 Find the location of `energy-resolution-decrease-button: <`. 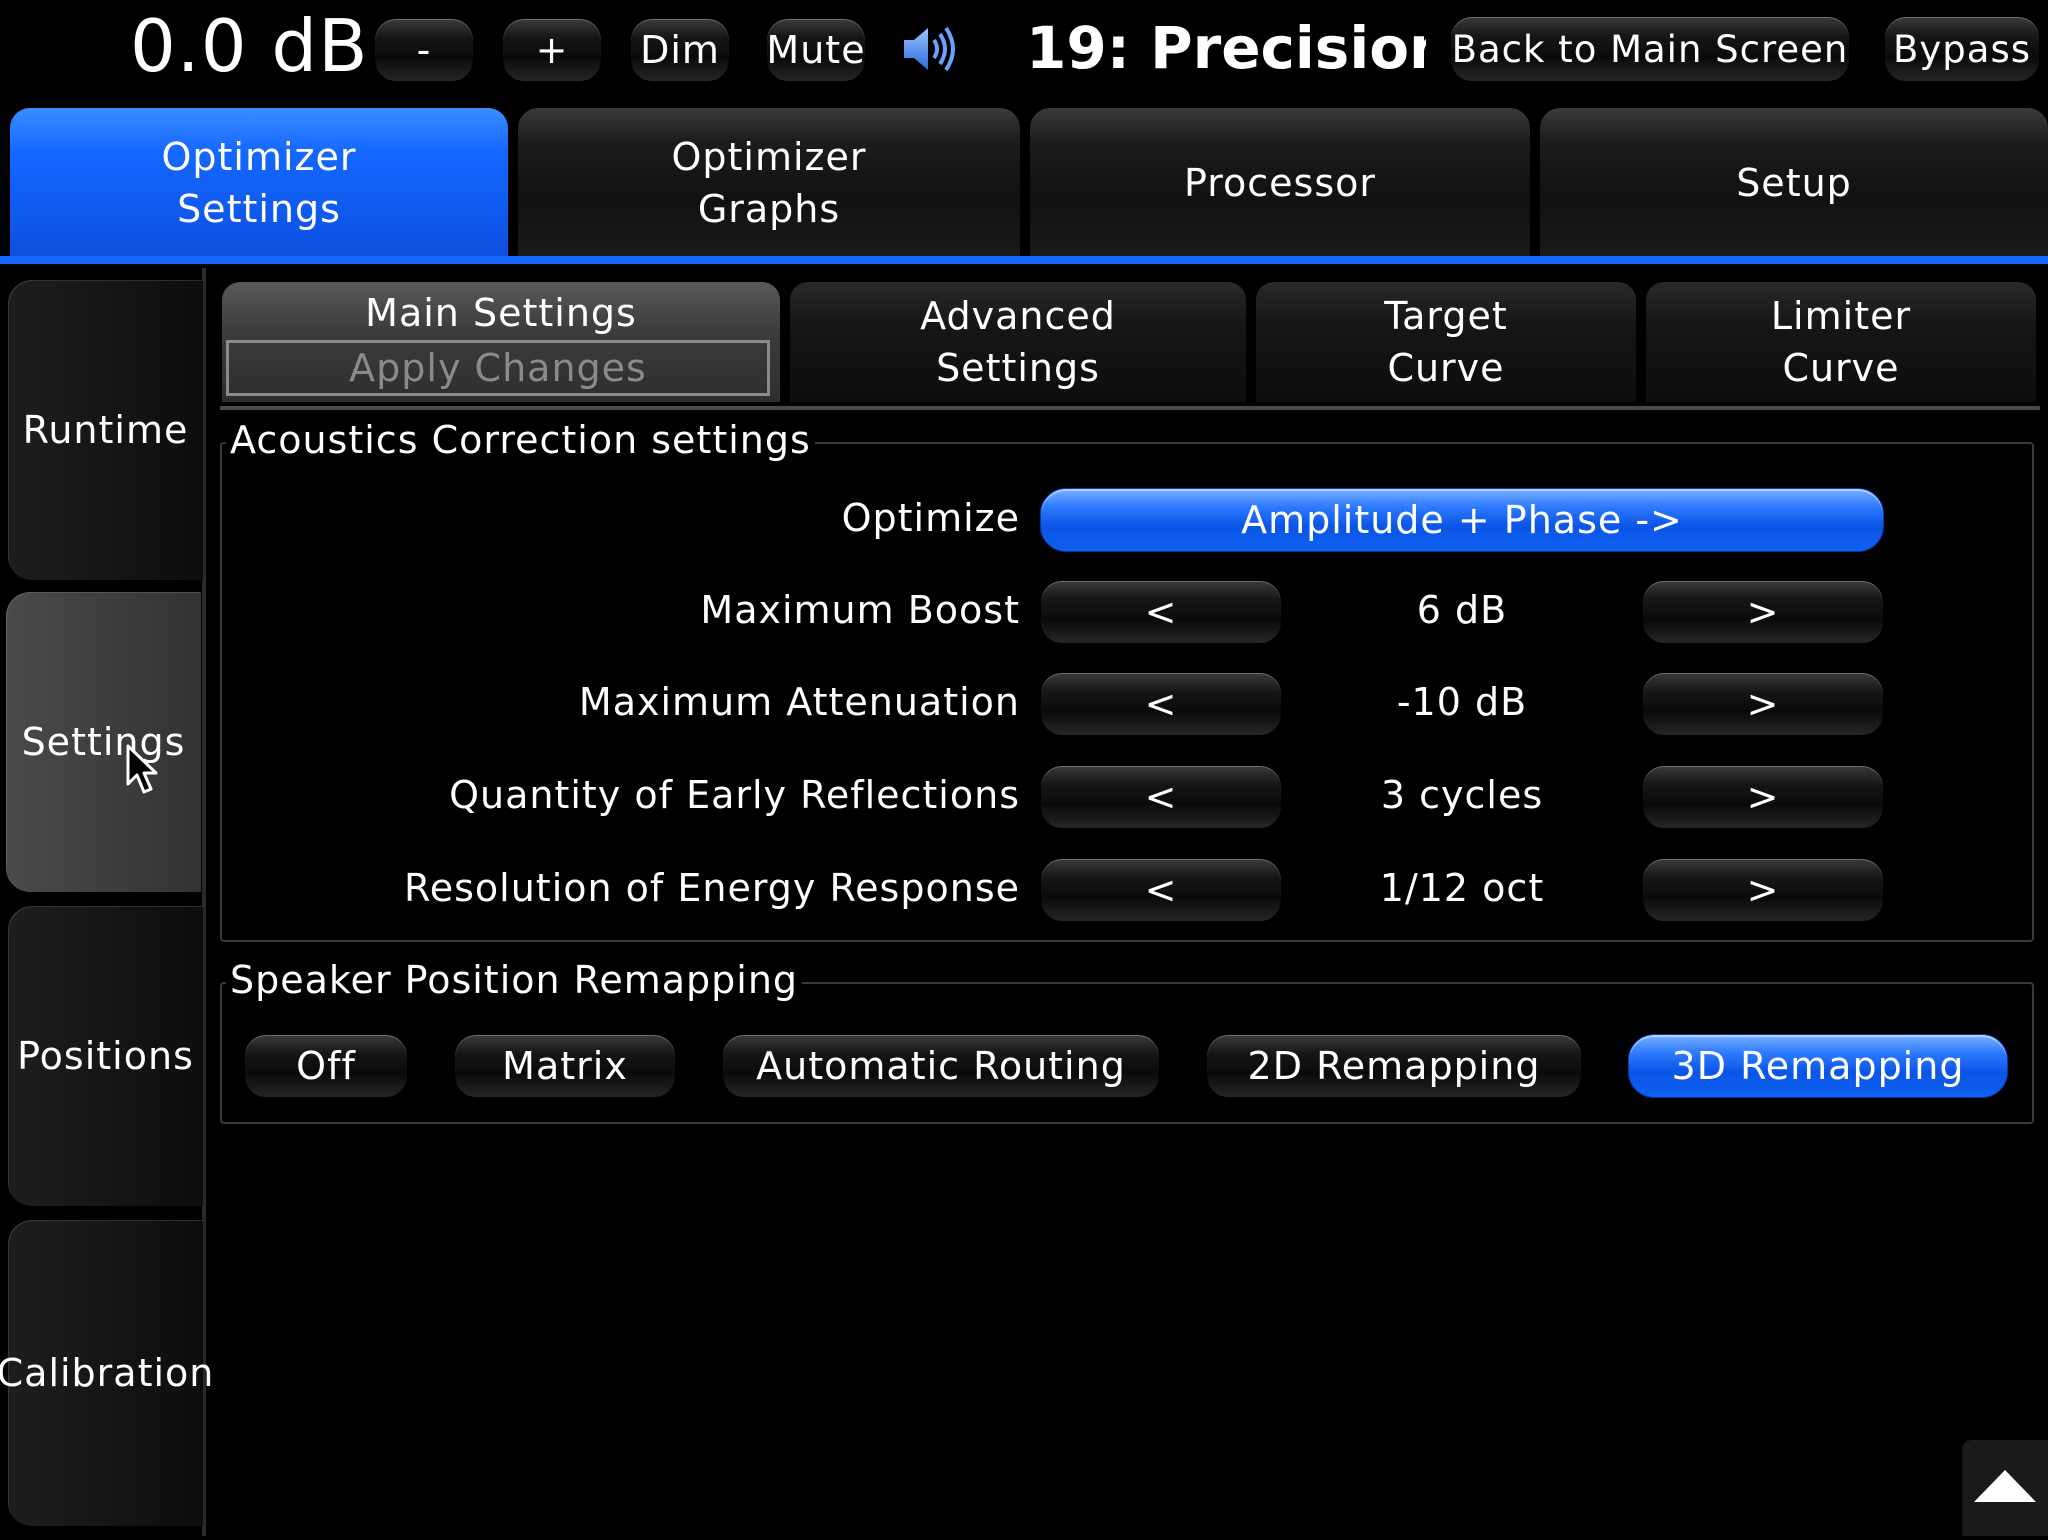

energy-resolution-decrease-button: < is located at coordinates (1161, 890).